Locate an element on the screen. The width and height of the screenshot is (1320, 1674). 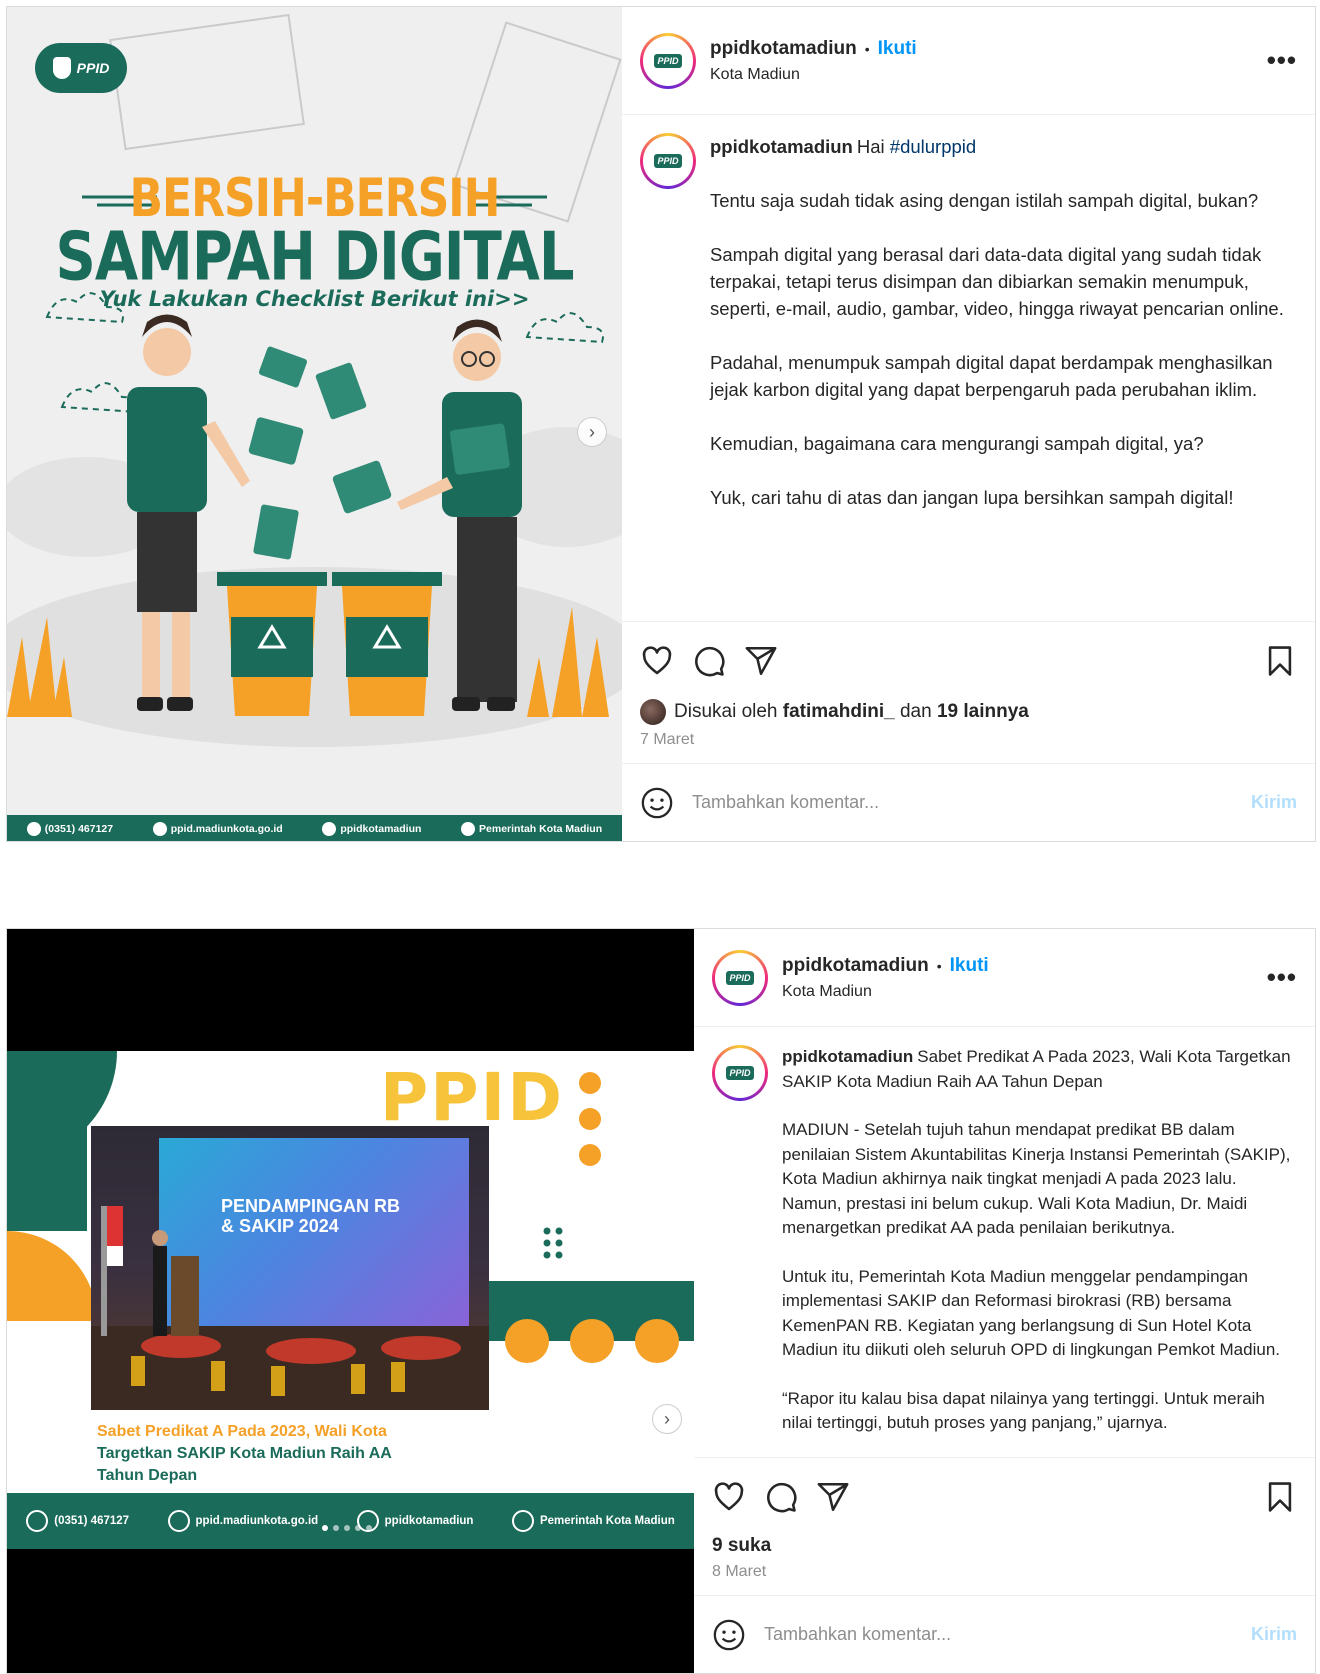
headline-line3: Tahun Depan is located at coordinates (147, 1475).